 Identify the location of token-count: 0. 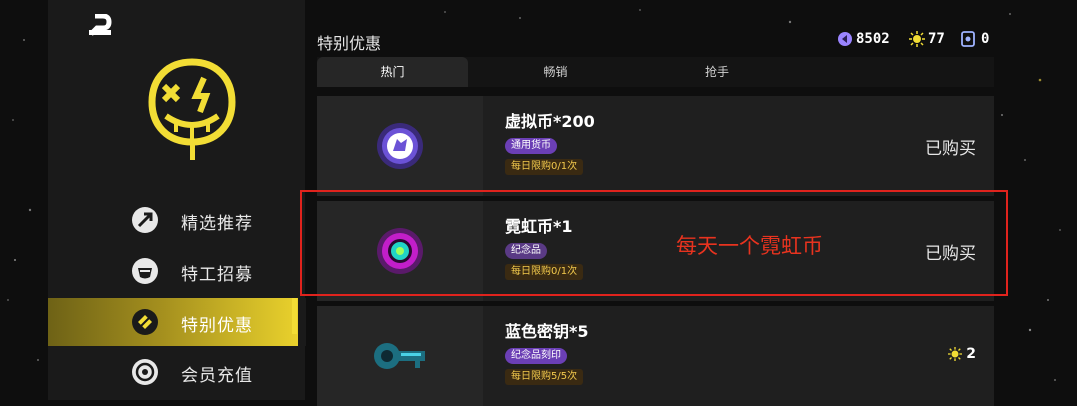
(985, 39).